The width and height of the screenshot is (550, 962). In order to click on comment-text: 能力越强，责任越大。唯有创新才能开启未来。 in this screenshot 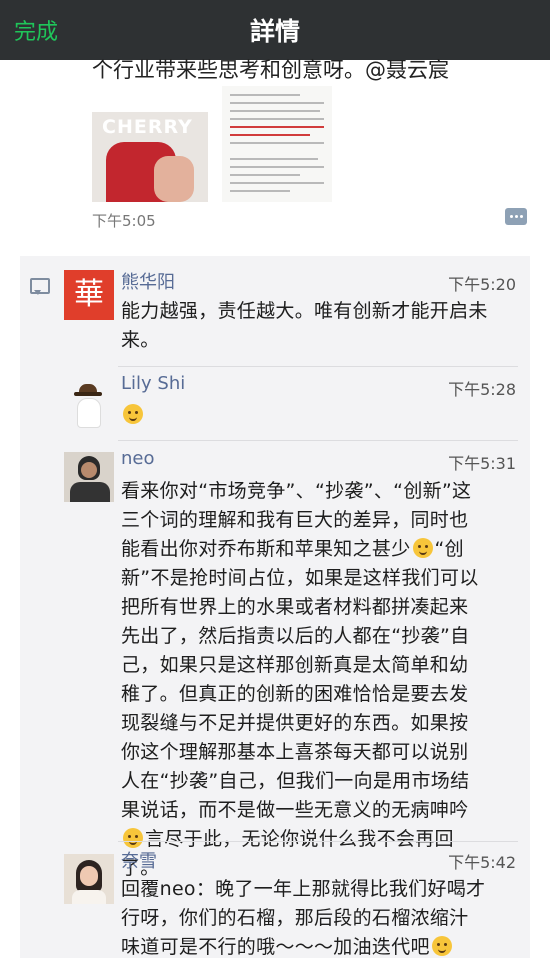, I will do `click(304, 325)`.